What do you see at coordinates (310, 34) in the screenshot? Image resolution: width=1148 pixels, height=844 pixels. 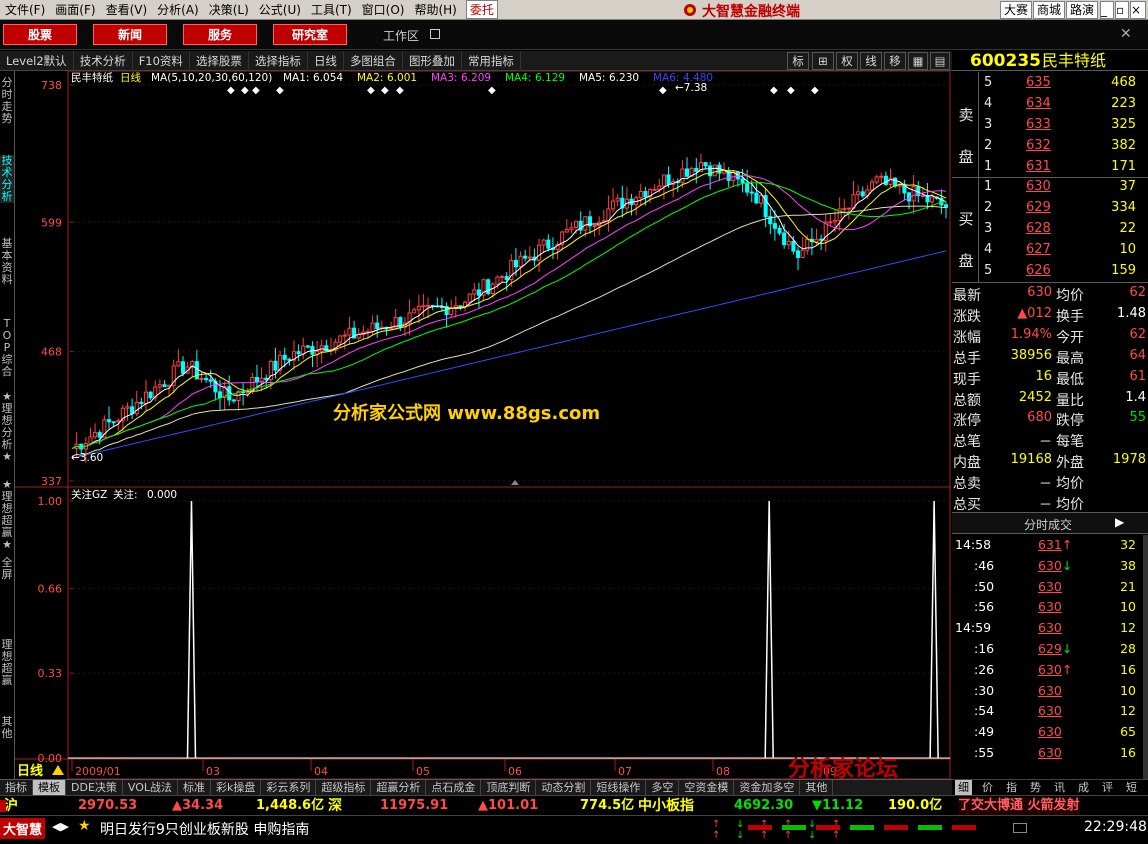 I see `research-button: 研究室` at bounding box center [310, 34].